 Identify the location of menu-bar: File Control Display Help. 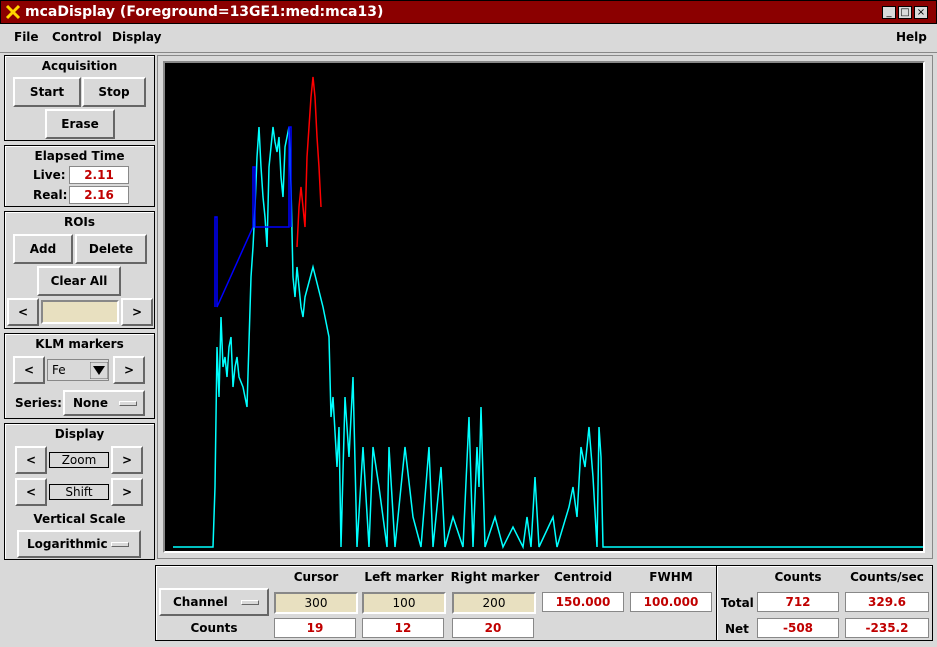
(468, 38).